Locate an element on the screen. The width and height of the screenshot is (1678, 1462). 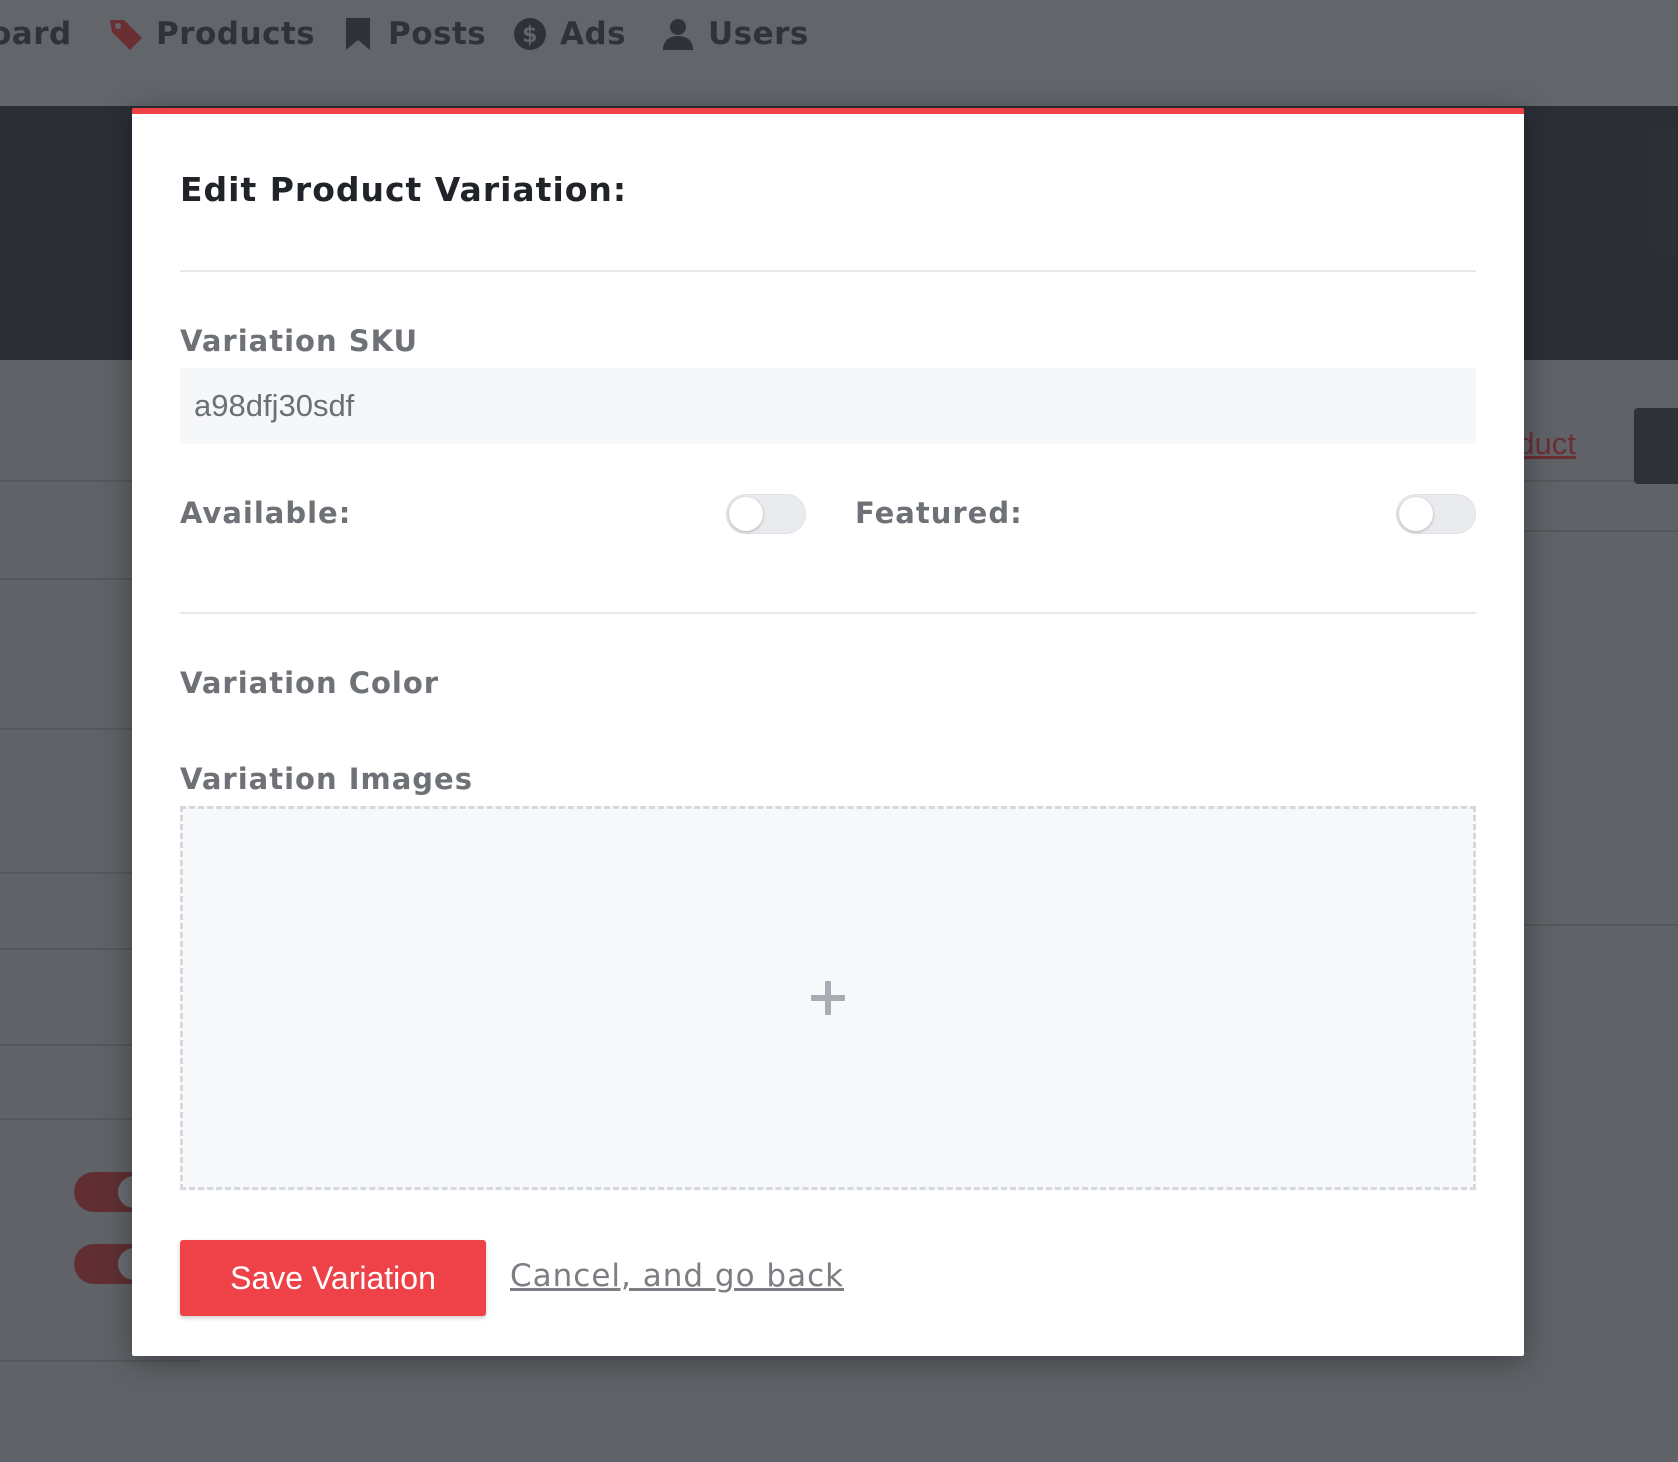
sku-input is located at coordinates (828, 406).